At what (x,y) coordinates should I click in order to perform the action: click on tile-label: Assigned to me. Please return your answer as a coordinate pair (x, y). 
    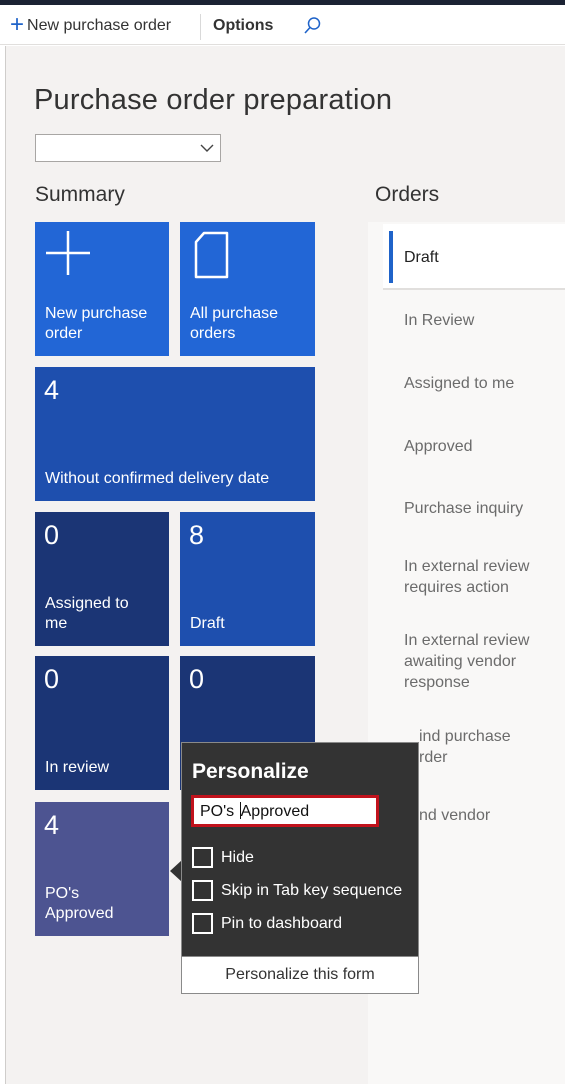
    Looking at the image, I should click on (87, 613).